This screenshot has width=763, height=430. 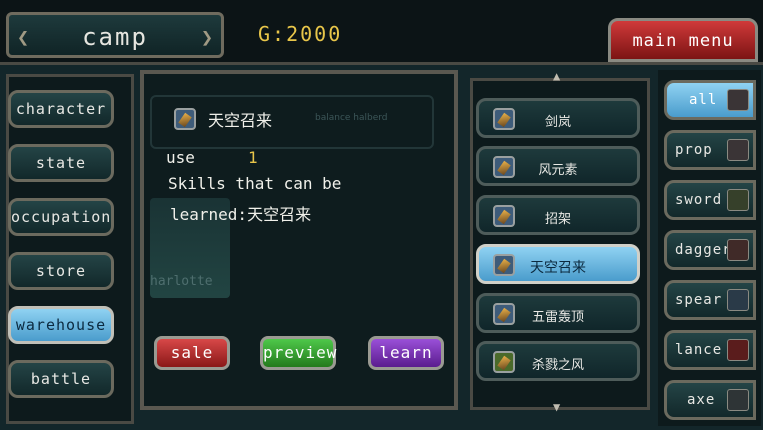 I want to click on skill-label: 剑岚, so click(x=557, y=122).